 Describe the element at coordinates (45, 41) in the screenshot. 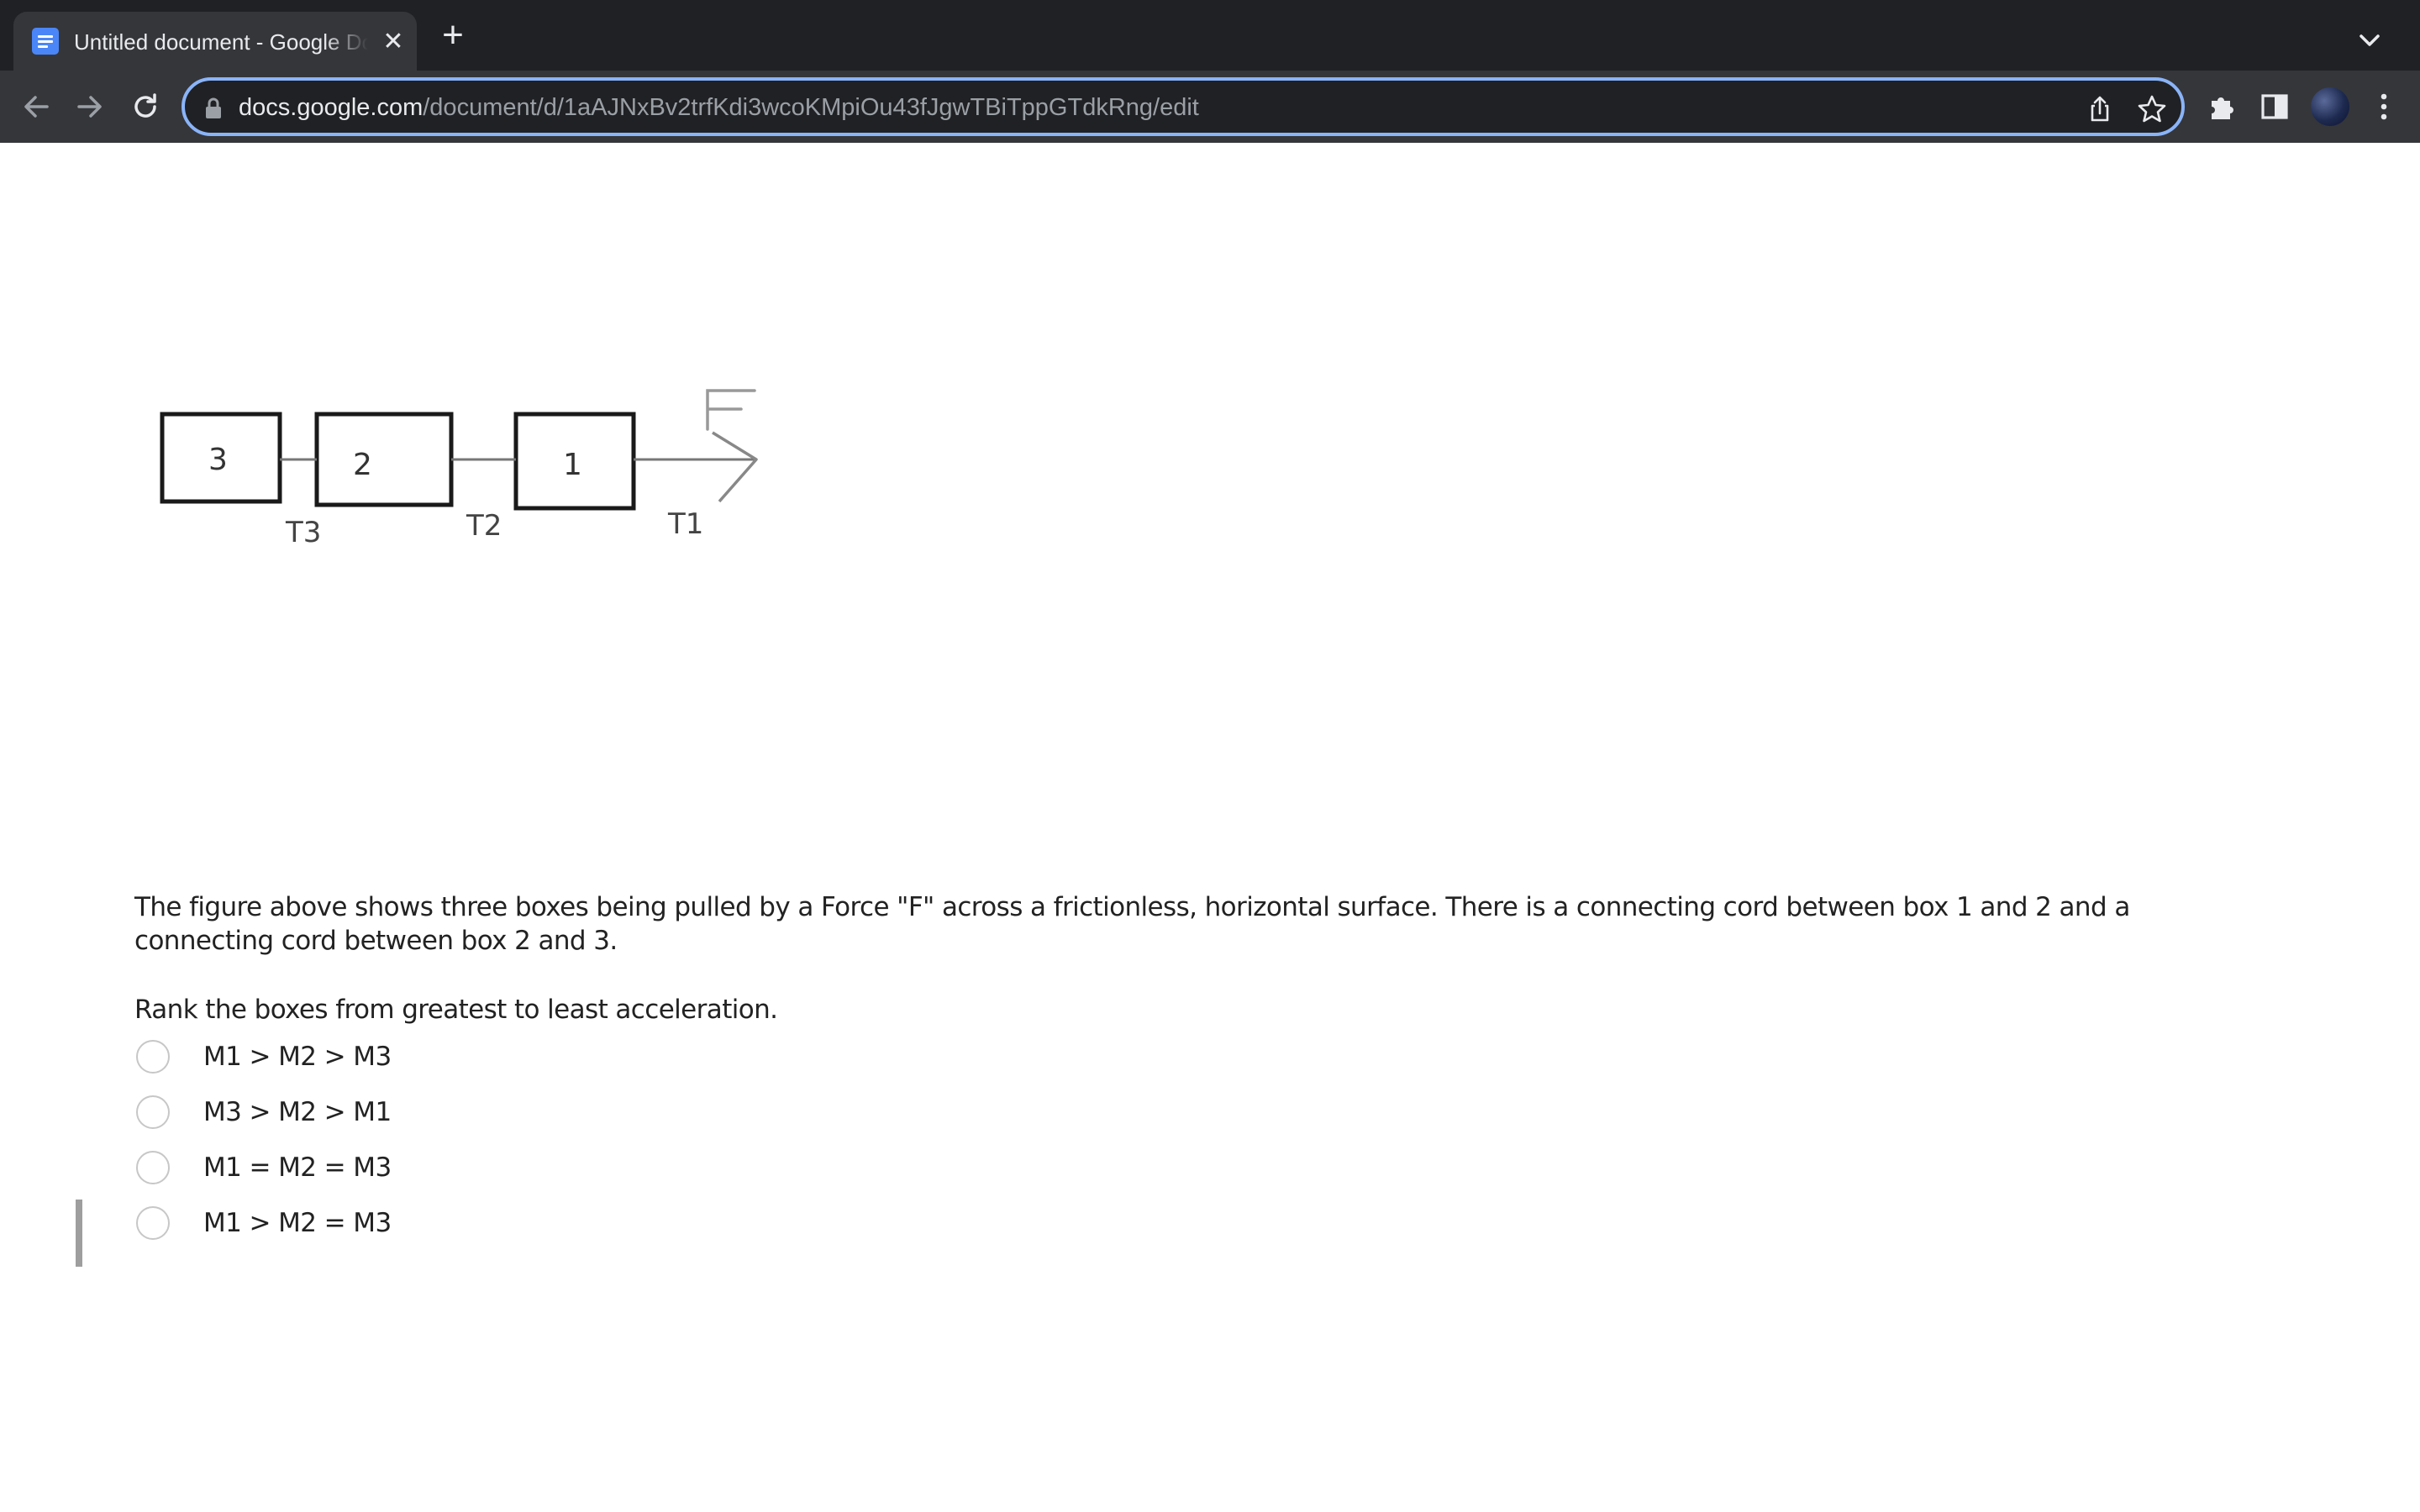

I see `google-docs-icon` at that location.